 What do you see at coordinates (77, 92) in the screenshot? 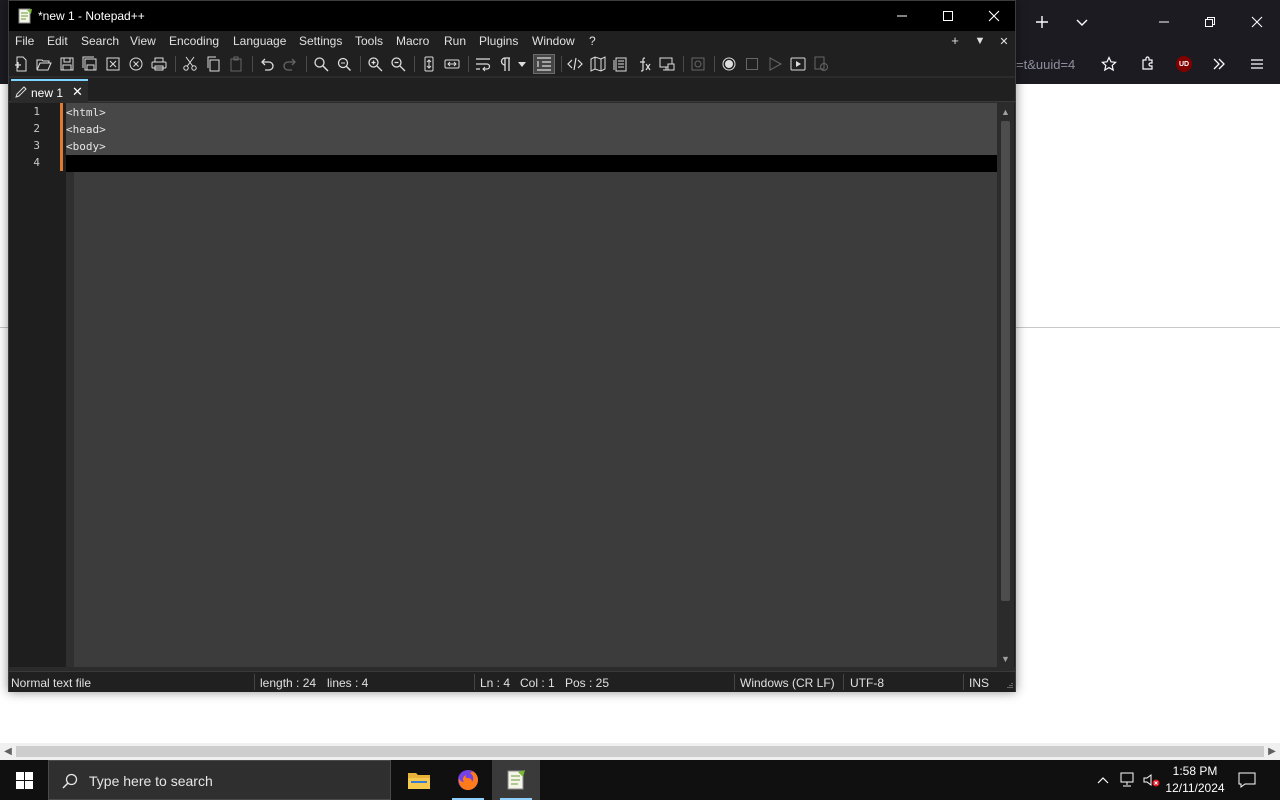
I see `tab-close-icon: ✕` at bounding box center [77, 92].